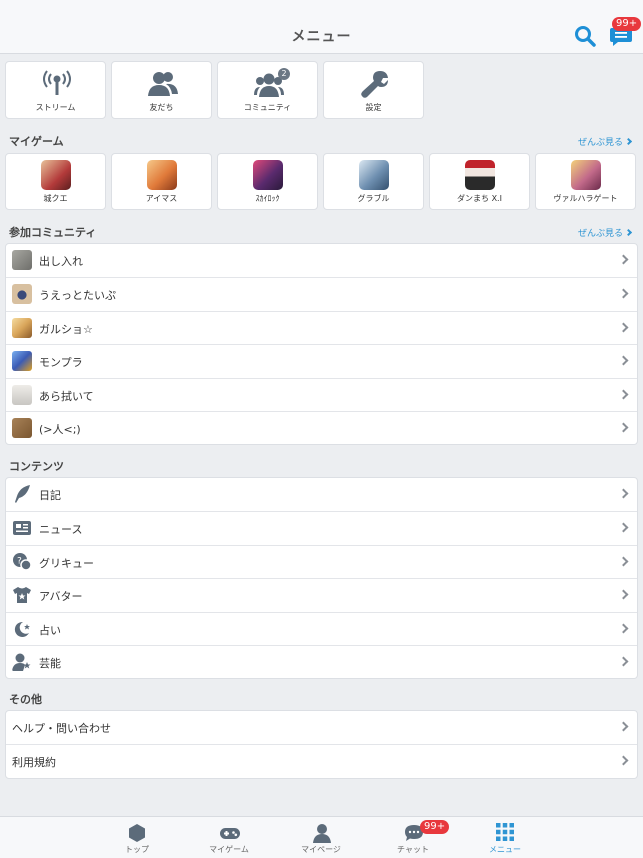 This screenshot has height=858, width=643. I want to click on help-row: ヘルプ・問い合わせ, so click(321, 727).